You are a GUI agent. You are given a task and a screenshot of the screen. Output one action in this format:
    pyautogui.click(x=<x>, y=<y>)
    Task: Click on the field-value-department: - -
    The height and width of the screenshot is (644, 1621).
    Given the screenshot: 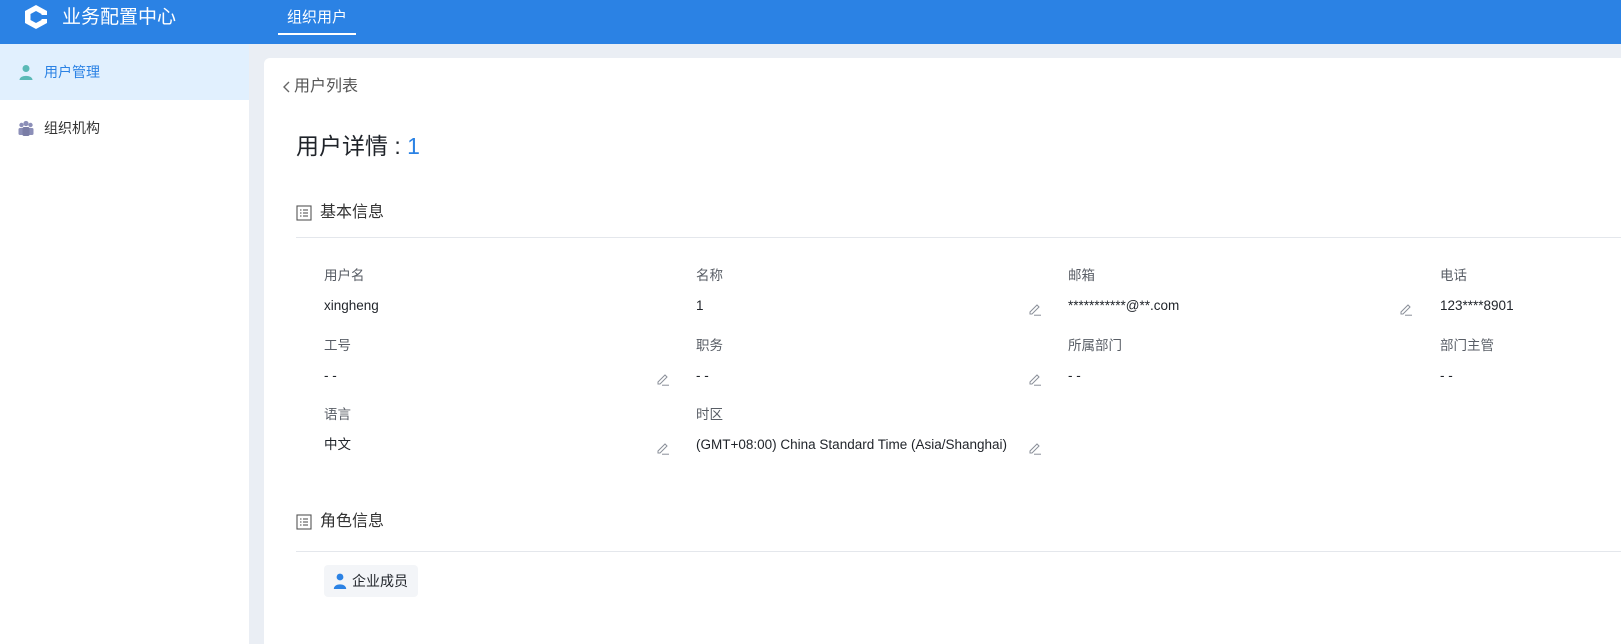 What is the action you would take?
    pyautogui.click(x=1074, y=375)
    